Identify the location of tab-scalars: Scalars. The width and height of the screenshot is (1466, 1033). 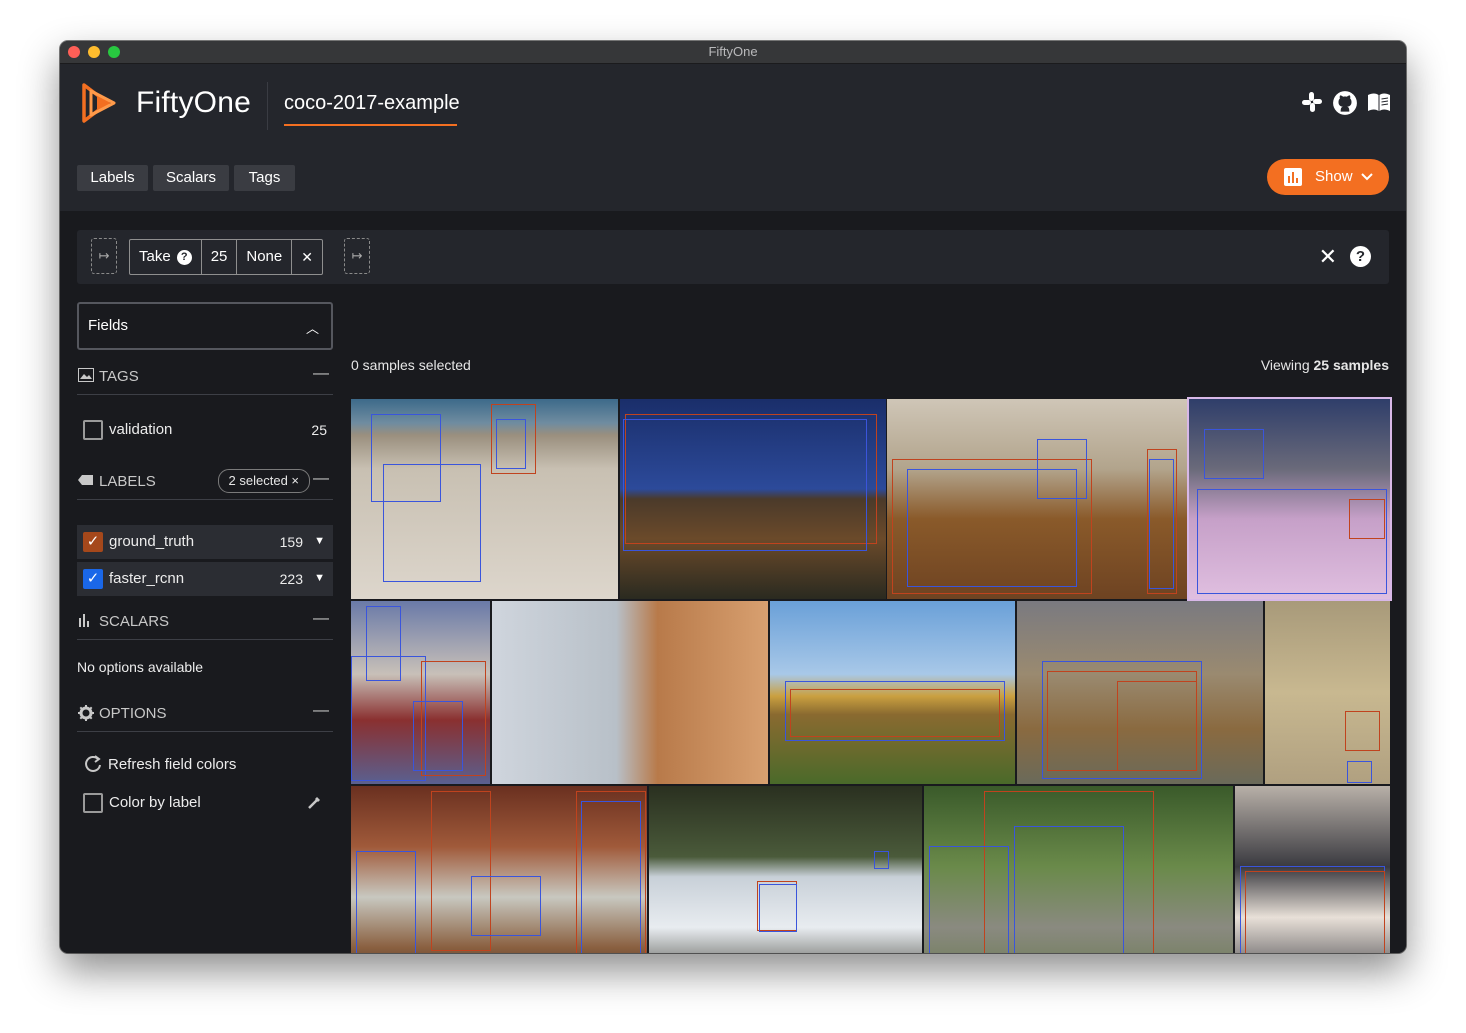
(191, 178).